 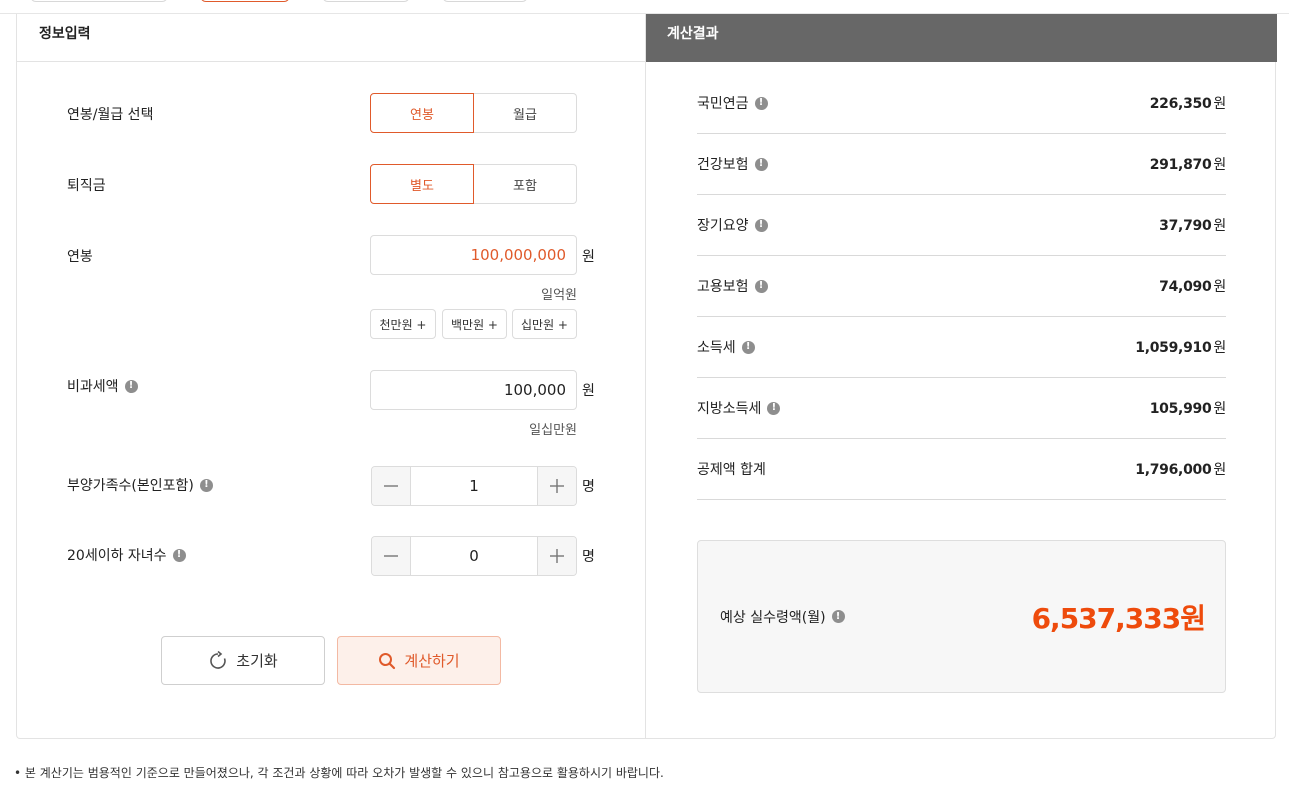 What do you see at coordinates (716, 348) in the screenshot?
I see `result-label-text: 소득세` at bounding box center [716, 348].